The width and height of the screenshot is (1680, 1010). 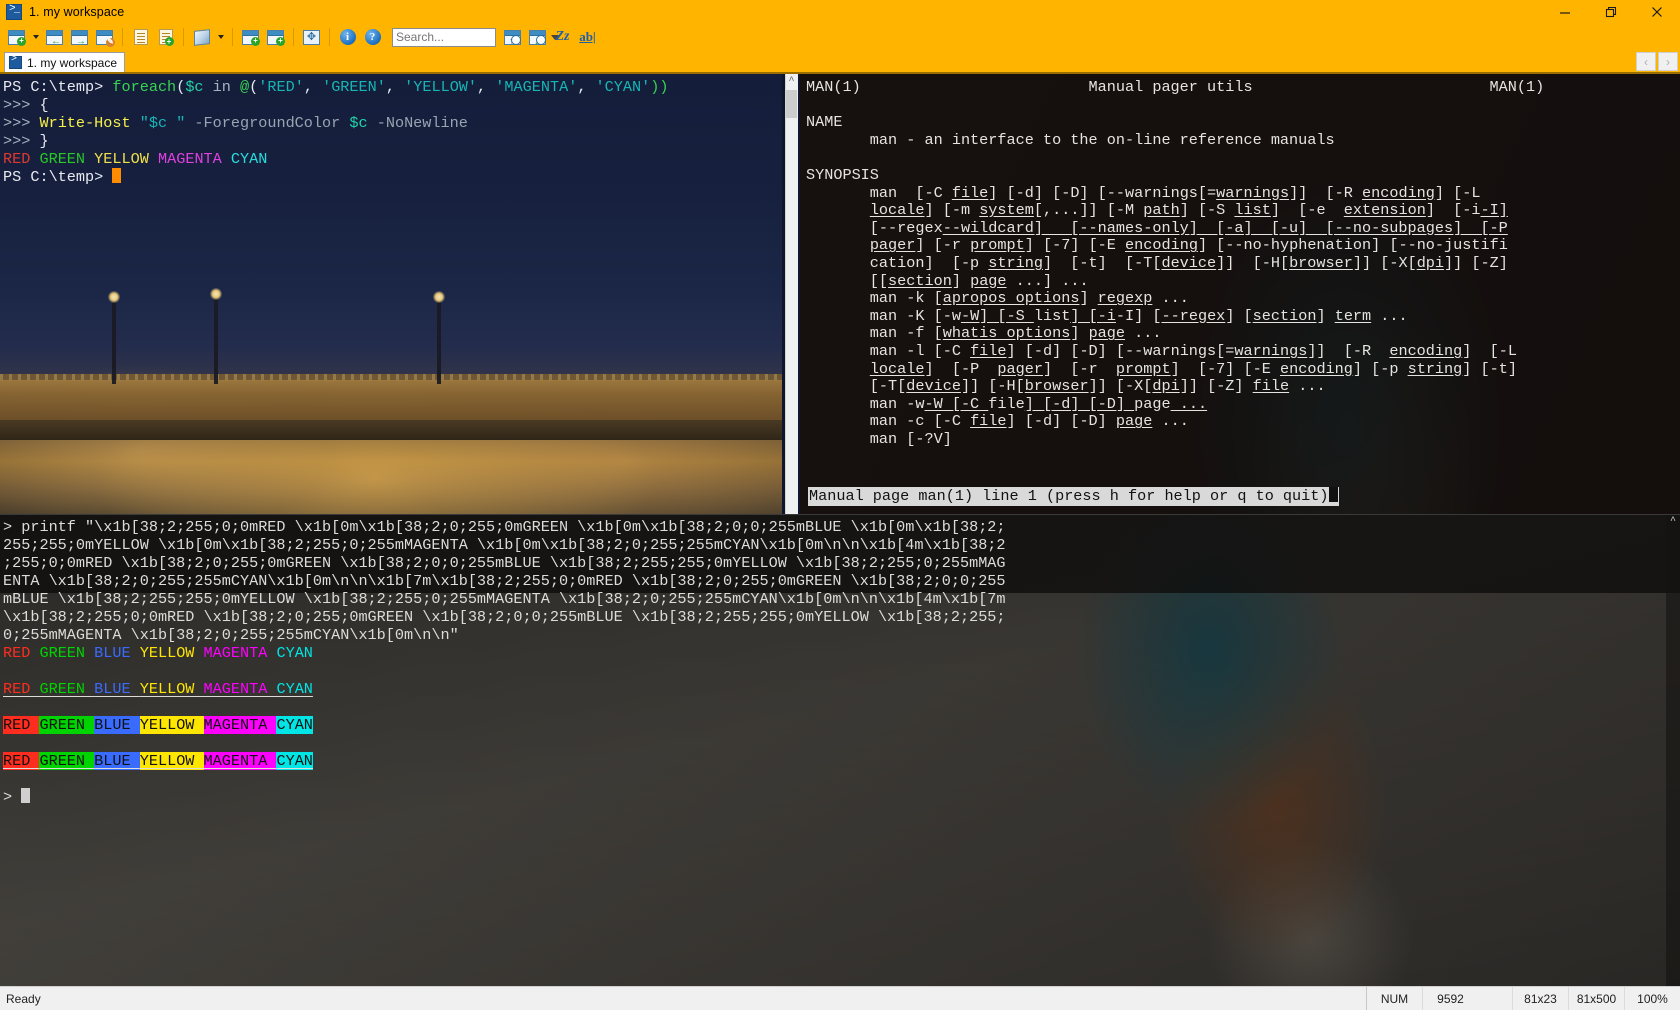 I want to click on split-vertical-button: +, so click(x=275, y=37).